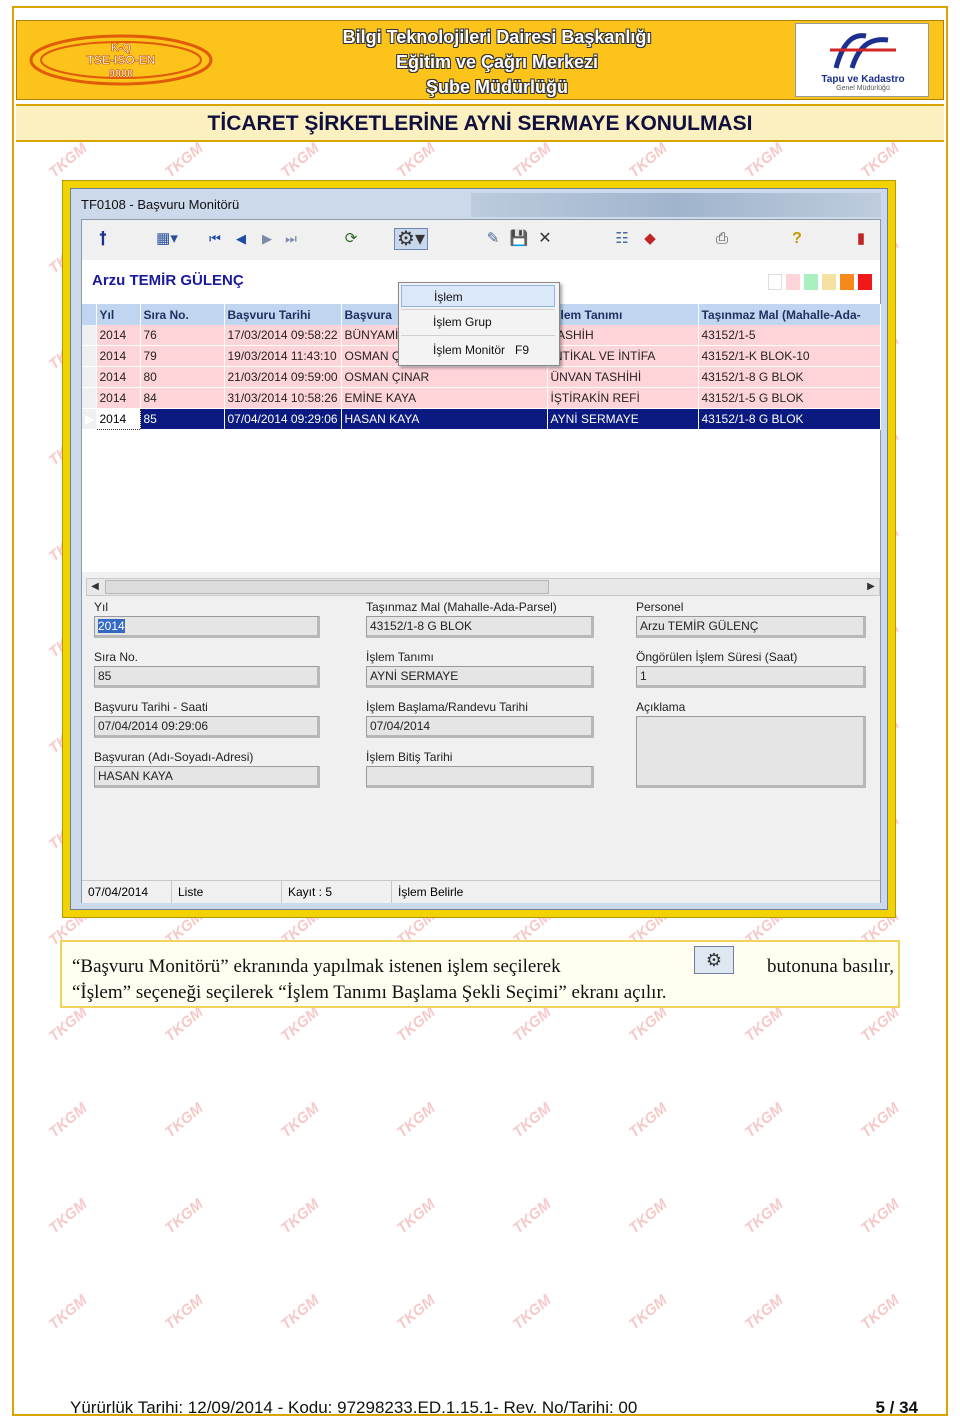 Image resolution: width=960 pixels, height=1422 pixels. What do you see at coordinates (751, 627) in the screenshot?
I see `personel-field: Arzu TEMİR GÜLENÇ` at bounding box center [751, 627].